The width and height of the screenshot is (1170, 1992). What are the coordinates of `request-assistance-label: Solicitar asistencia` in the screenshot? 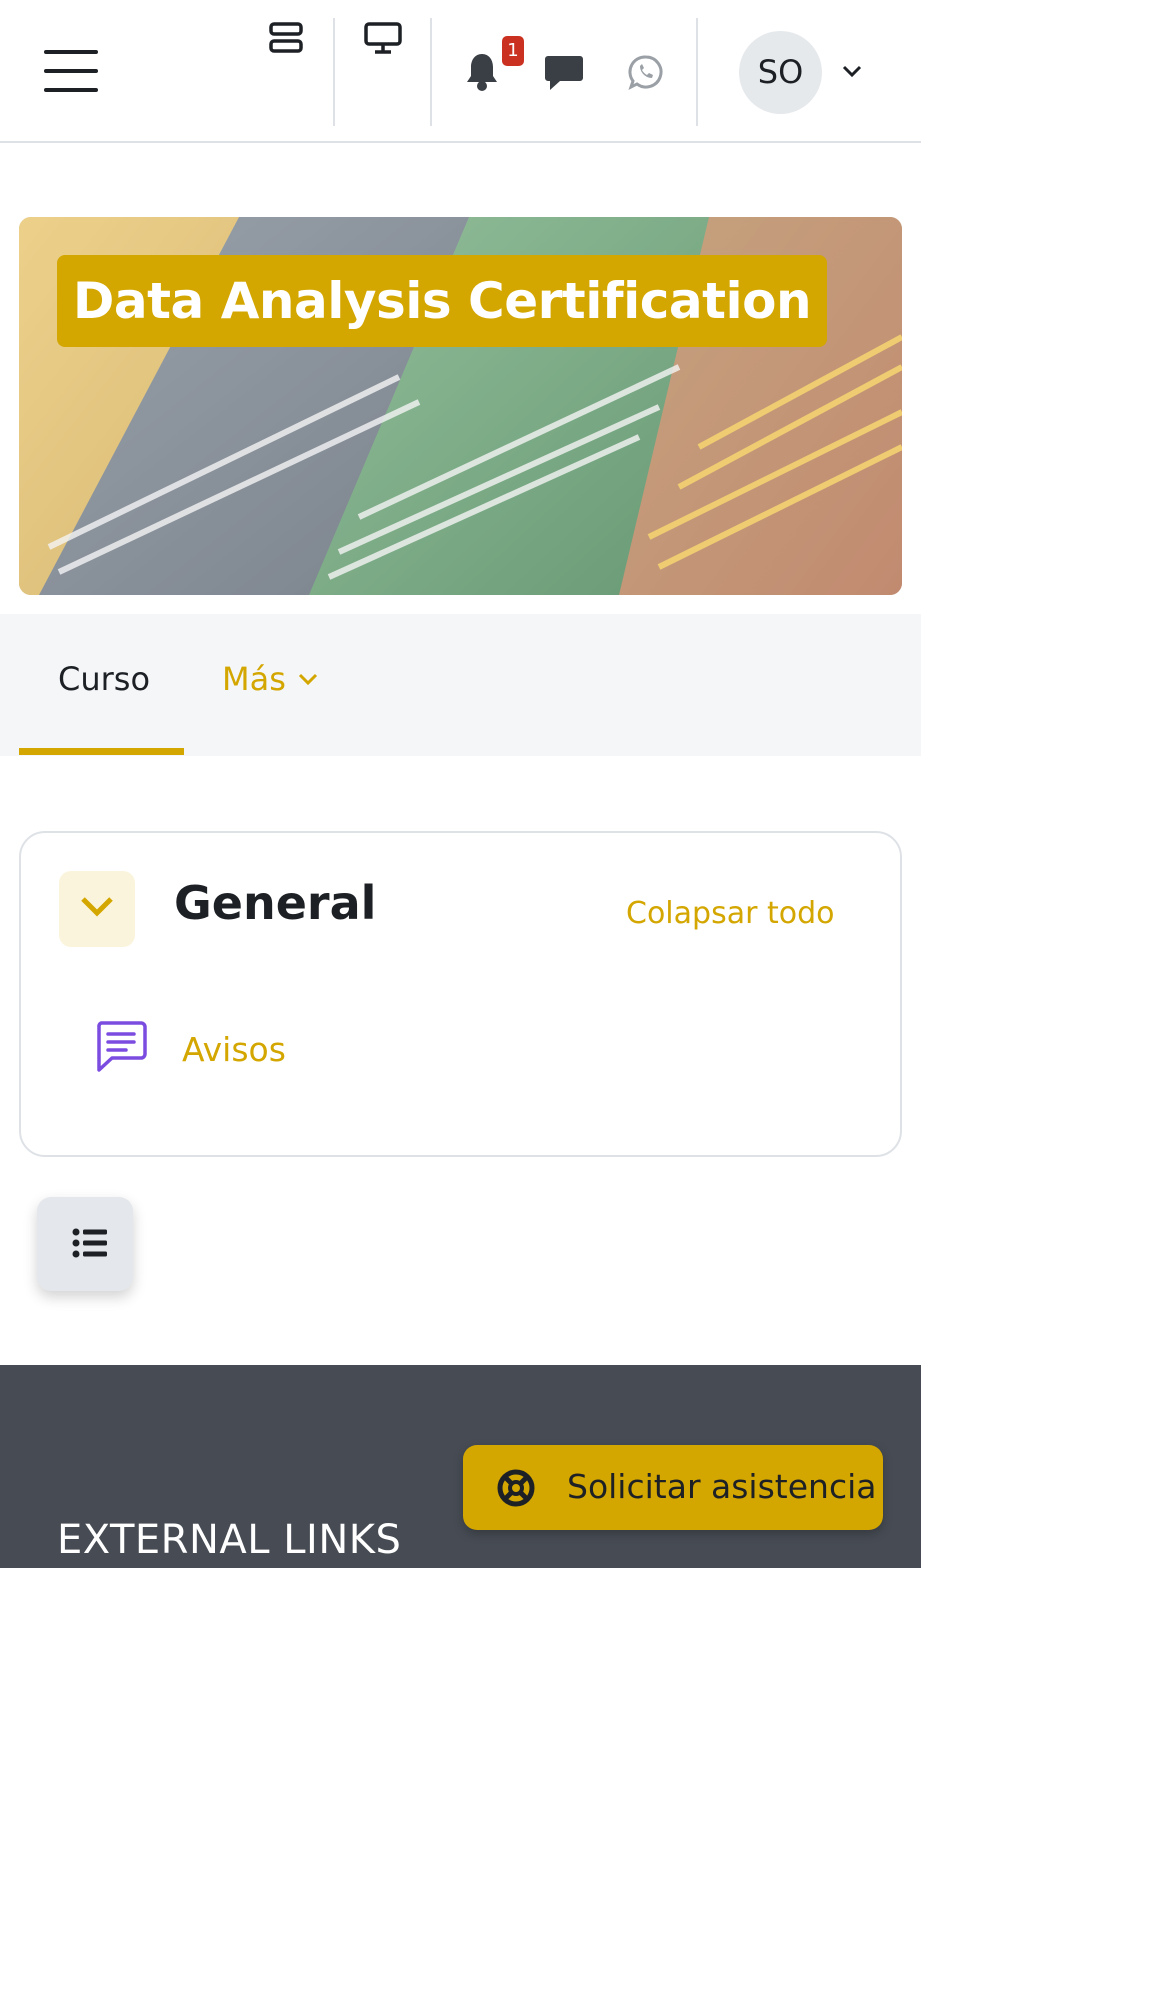 It's located at (721, 1486).